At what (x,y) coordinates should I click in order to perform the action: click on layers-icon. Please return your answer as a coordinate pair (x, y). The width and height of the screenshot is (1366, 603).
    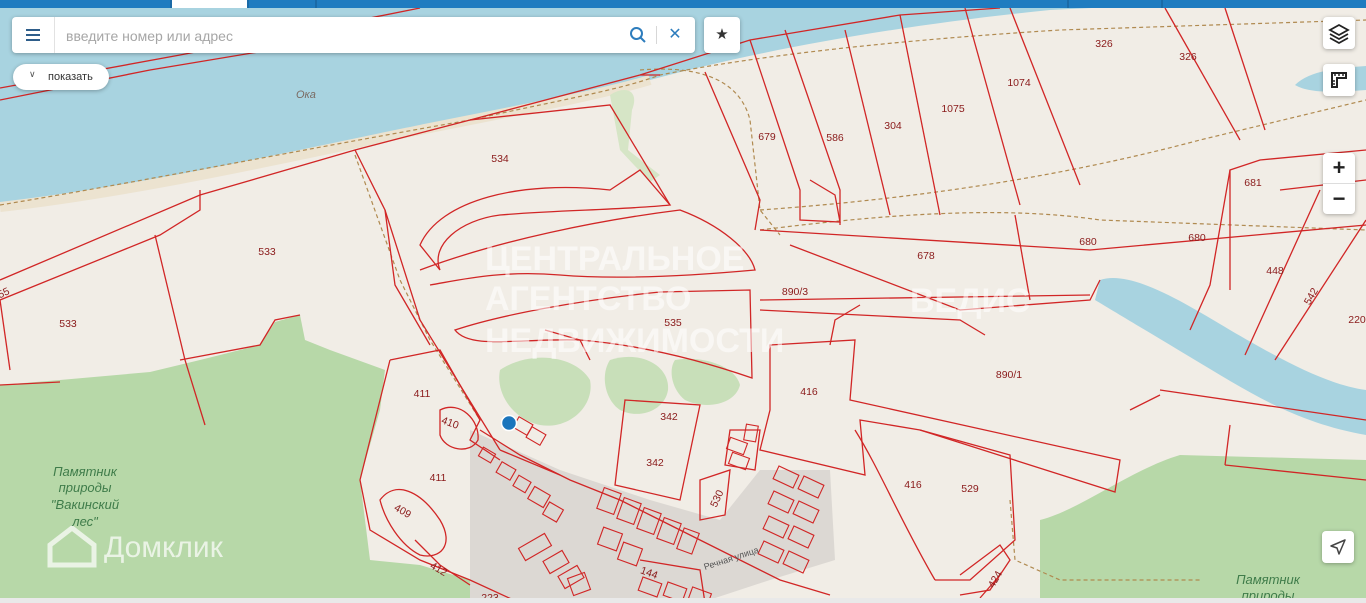
    Looking at the image, I should click on (1339, 34).